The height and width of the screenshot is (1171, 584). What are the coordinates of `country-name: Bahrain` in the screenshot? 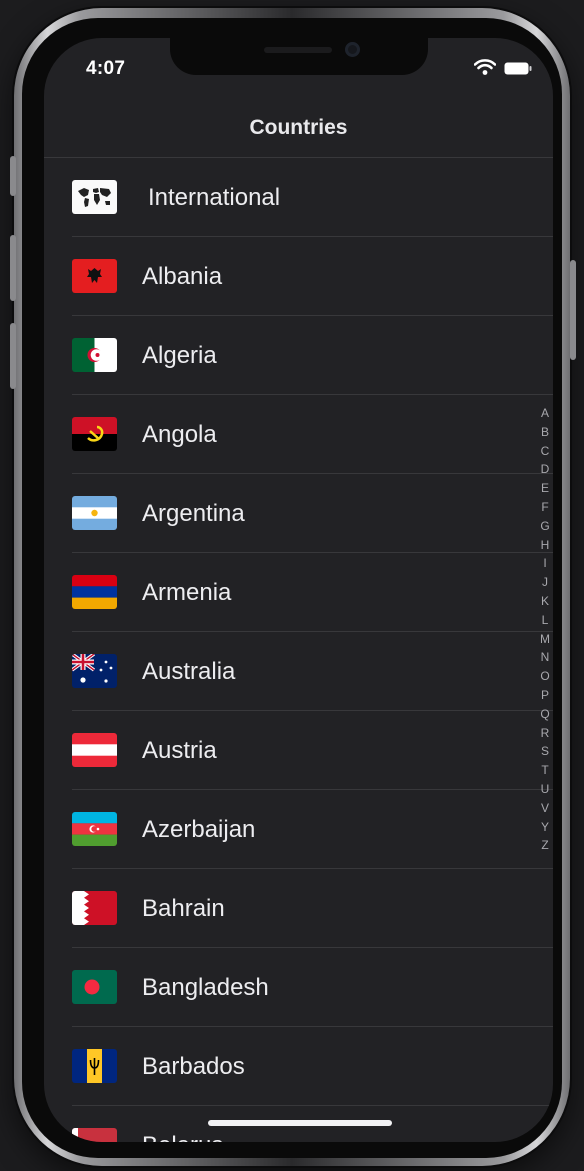 It's located at (183, 908).